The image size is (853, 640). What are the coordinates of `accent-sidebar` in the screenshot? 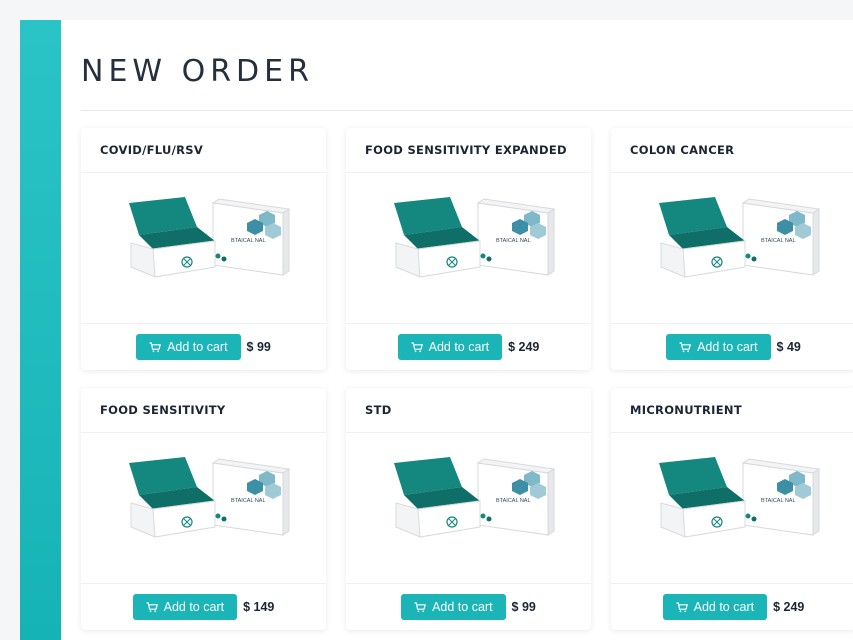 It's located at (40, 330).